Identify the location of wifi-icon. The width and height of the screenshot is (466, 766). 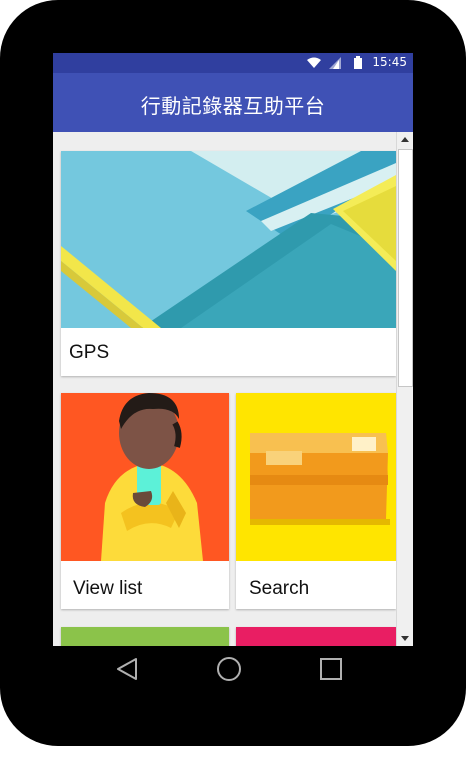
(314, 62).